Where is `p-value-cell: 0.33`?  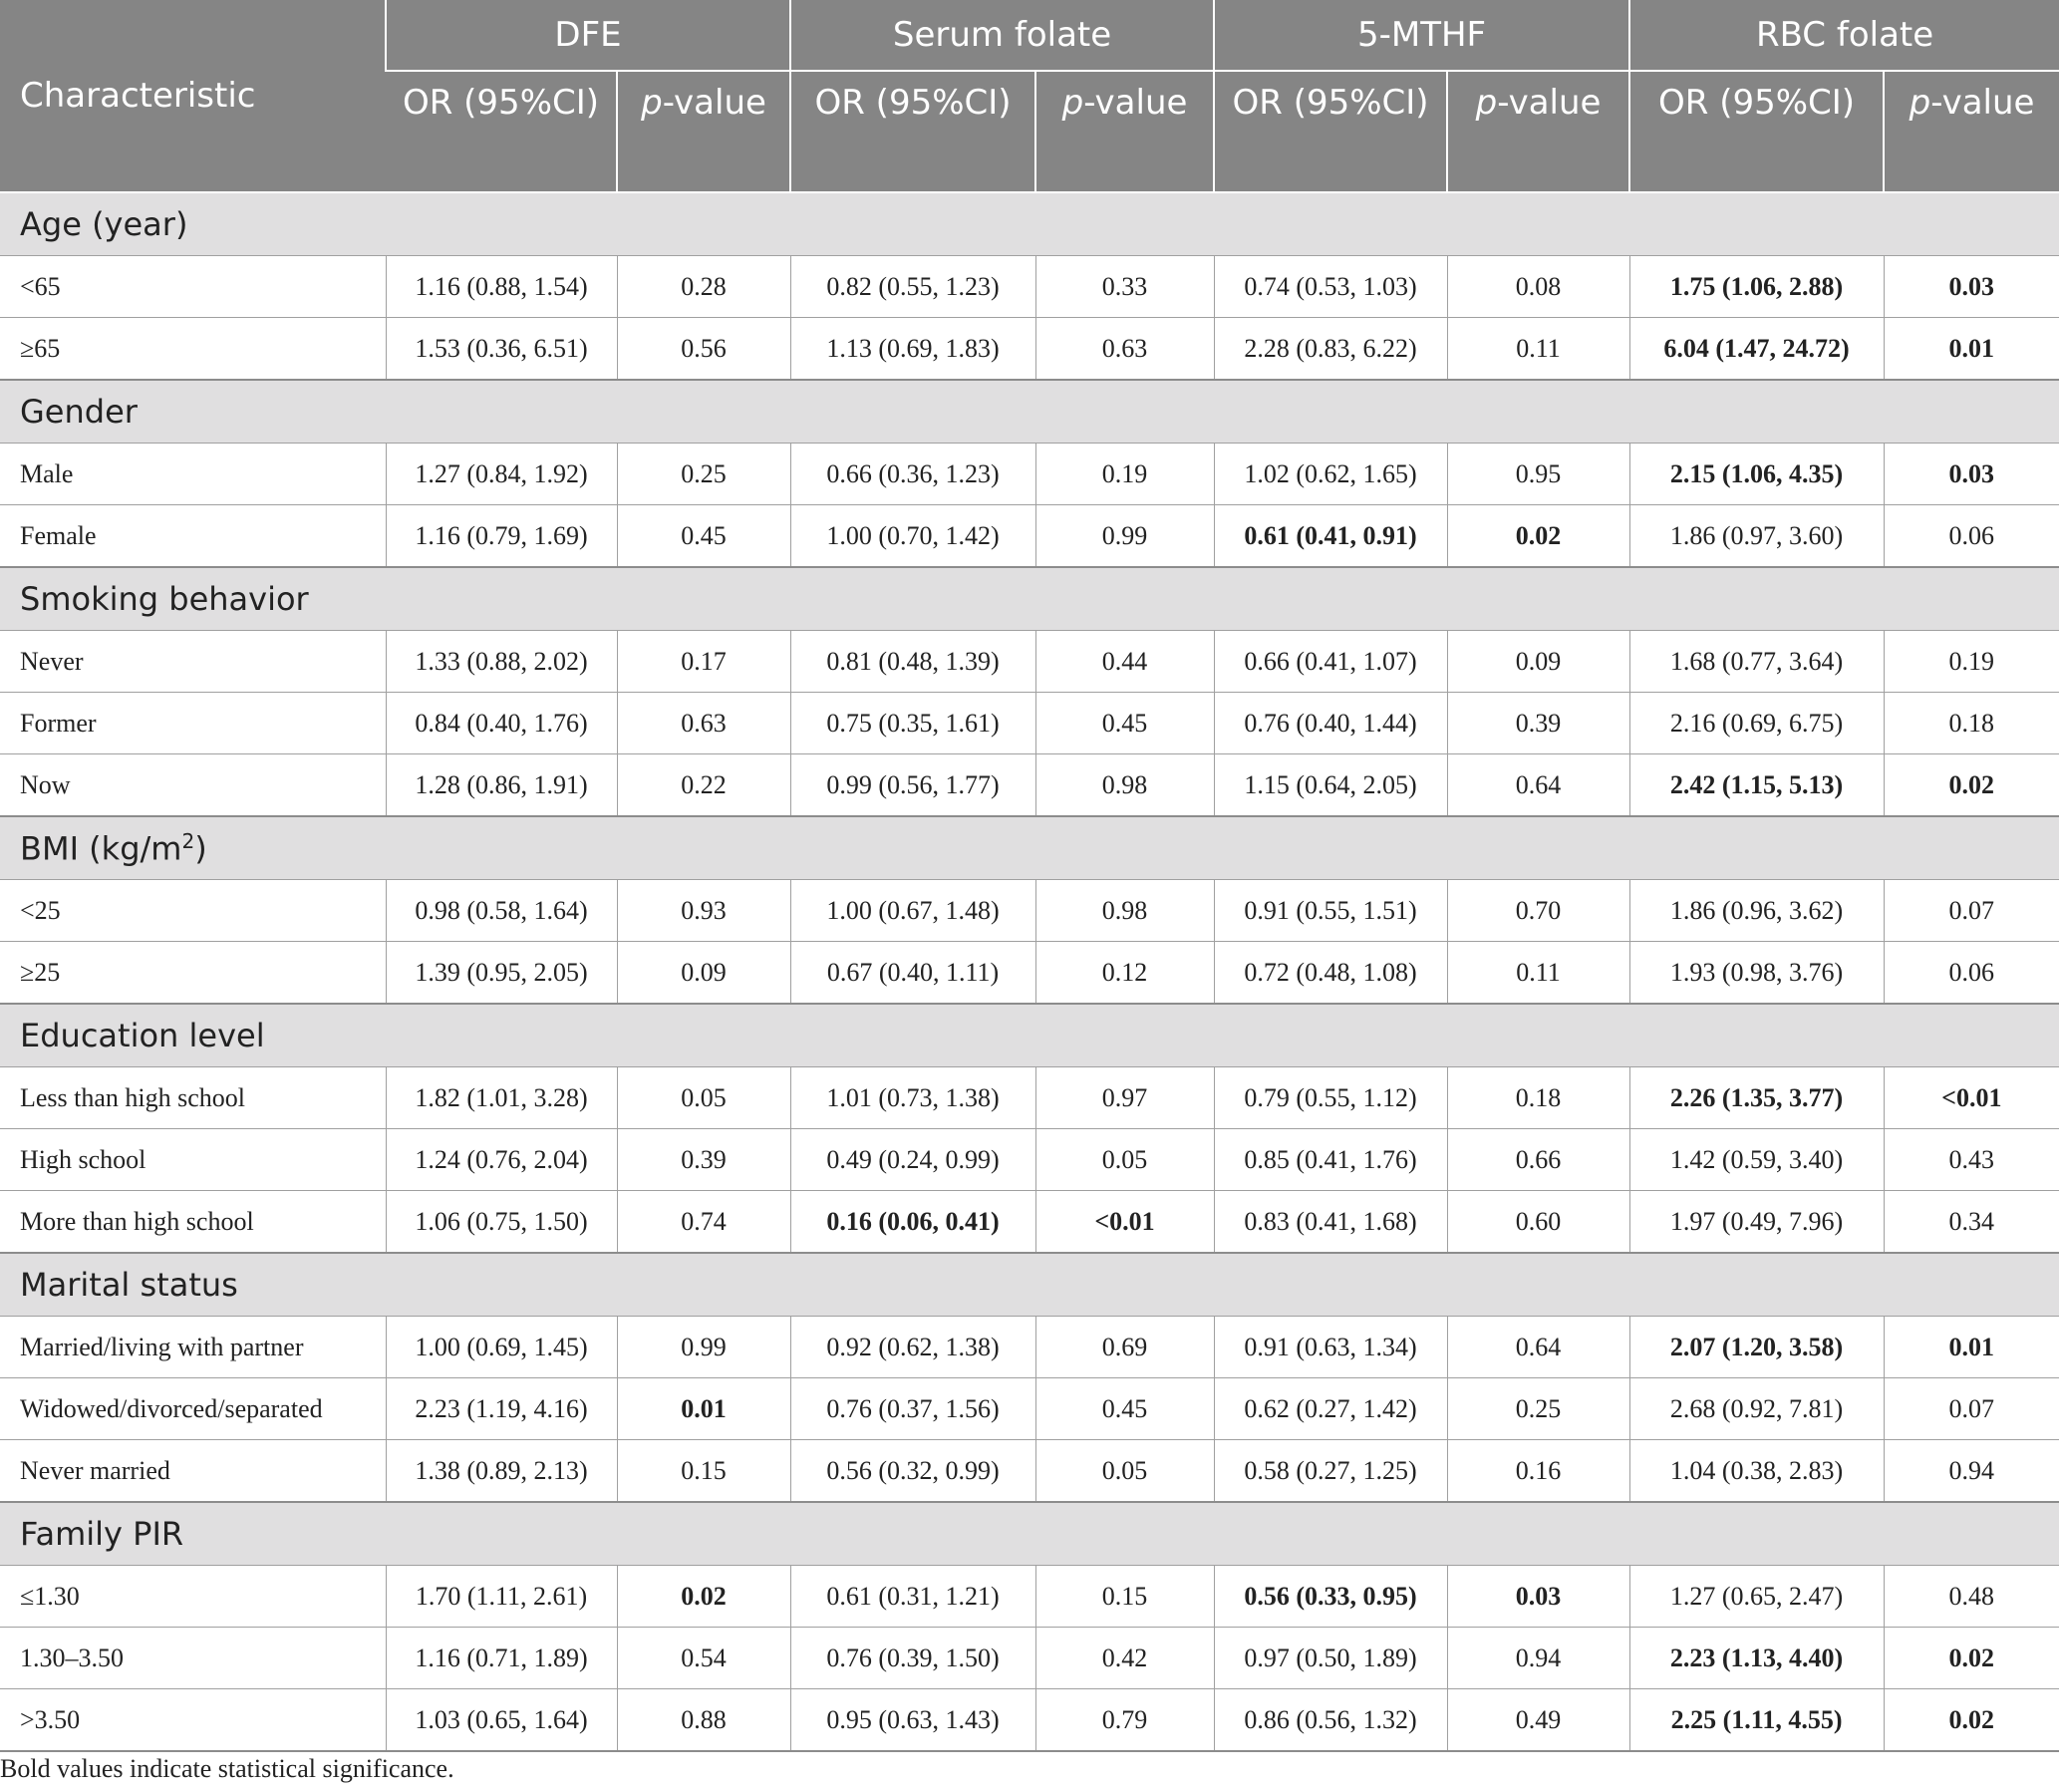
p-value-cell: 0.33 is located at coordinates (1124, 286).